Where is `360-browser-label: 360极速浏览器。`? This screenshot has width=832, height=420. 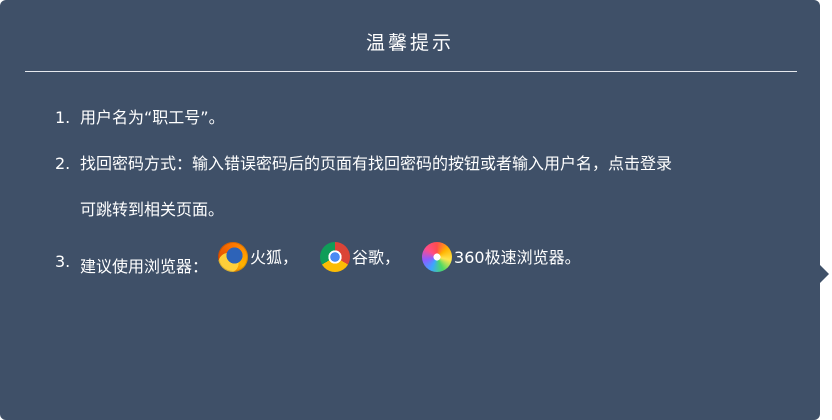 360-browser-label: 360极速浏览器。 is located at coordinates (517, 257).